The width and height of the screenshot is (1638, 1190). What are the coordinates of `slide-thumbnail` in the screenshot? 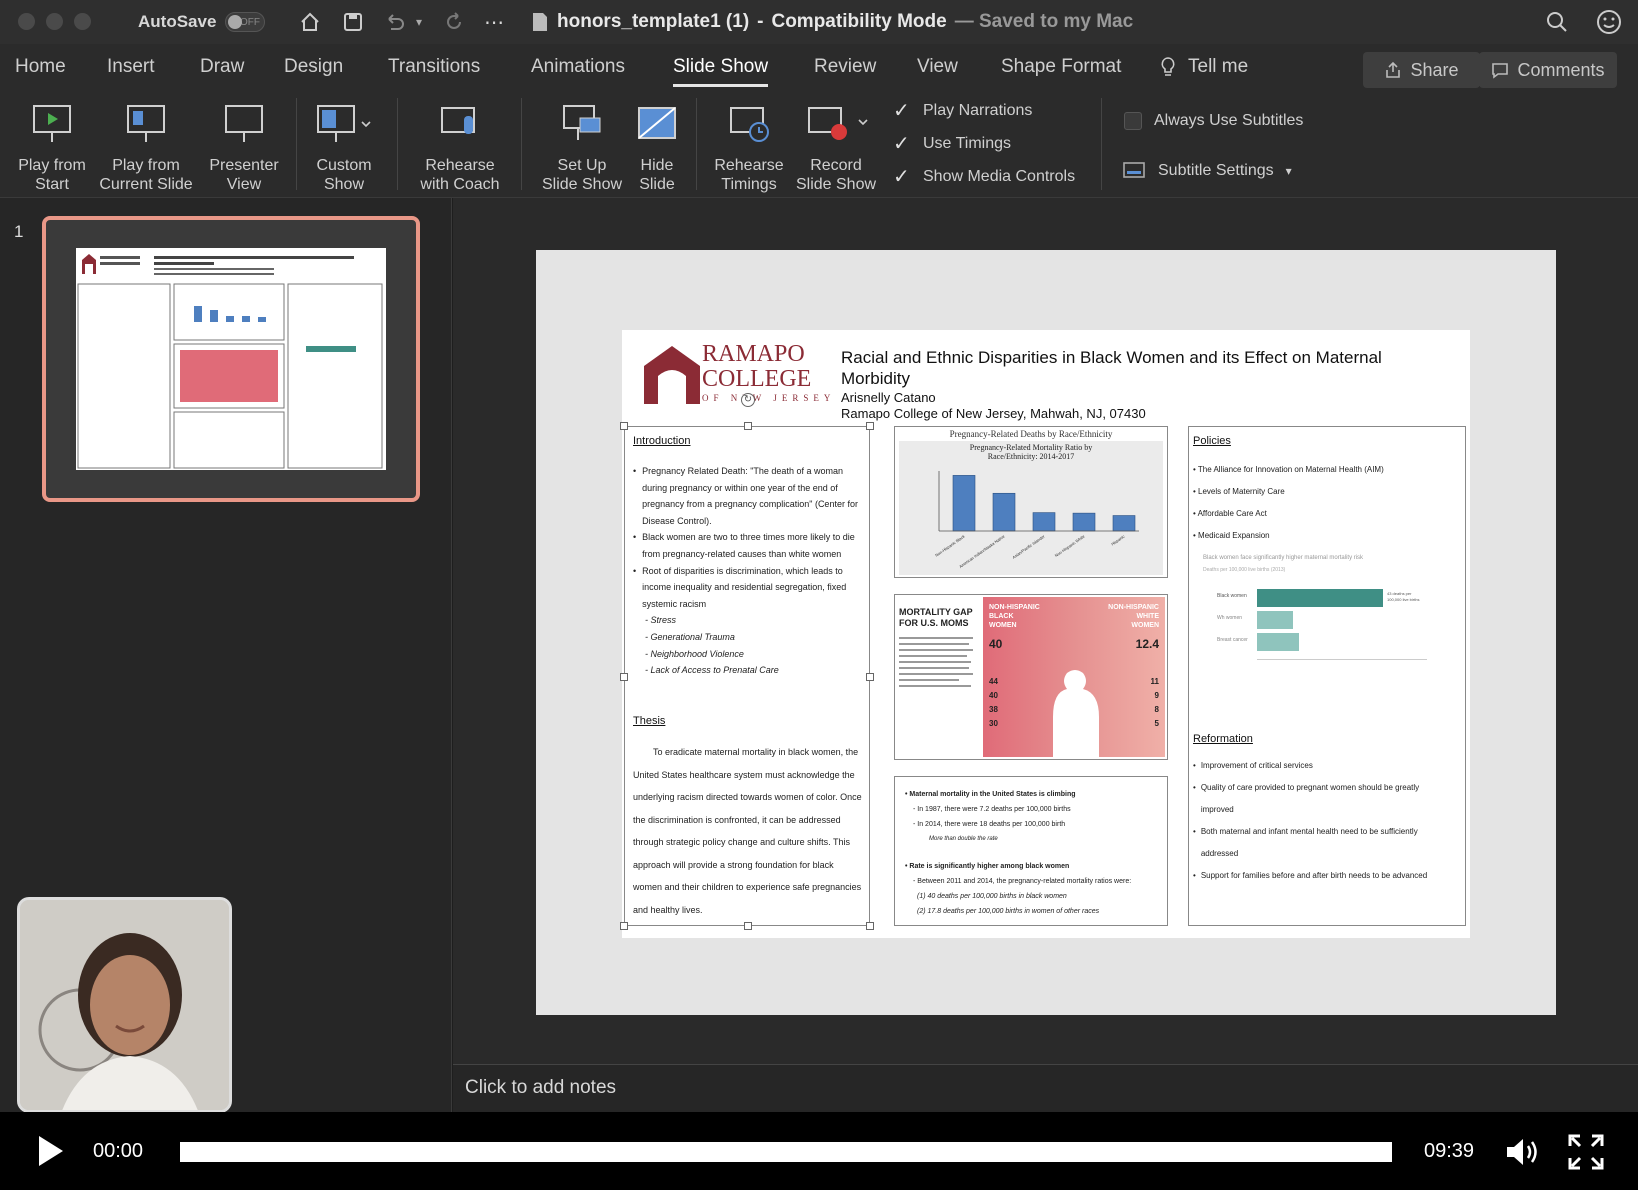 It's located at (231, 359).